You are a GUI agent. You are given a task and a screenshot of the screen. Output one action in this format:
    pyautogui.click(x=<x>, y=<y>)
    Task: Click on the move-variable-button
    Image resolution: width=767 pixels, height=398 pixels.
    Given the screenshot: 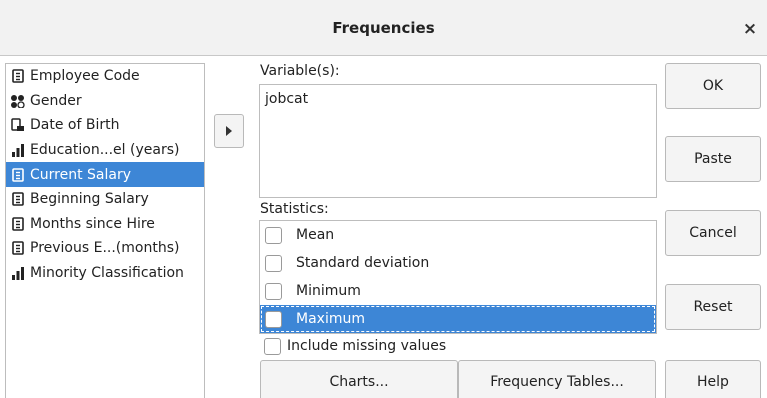 What is the action you would take?
    pyautogui.click(x=229, y=131)
    